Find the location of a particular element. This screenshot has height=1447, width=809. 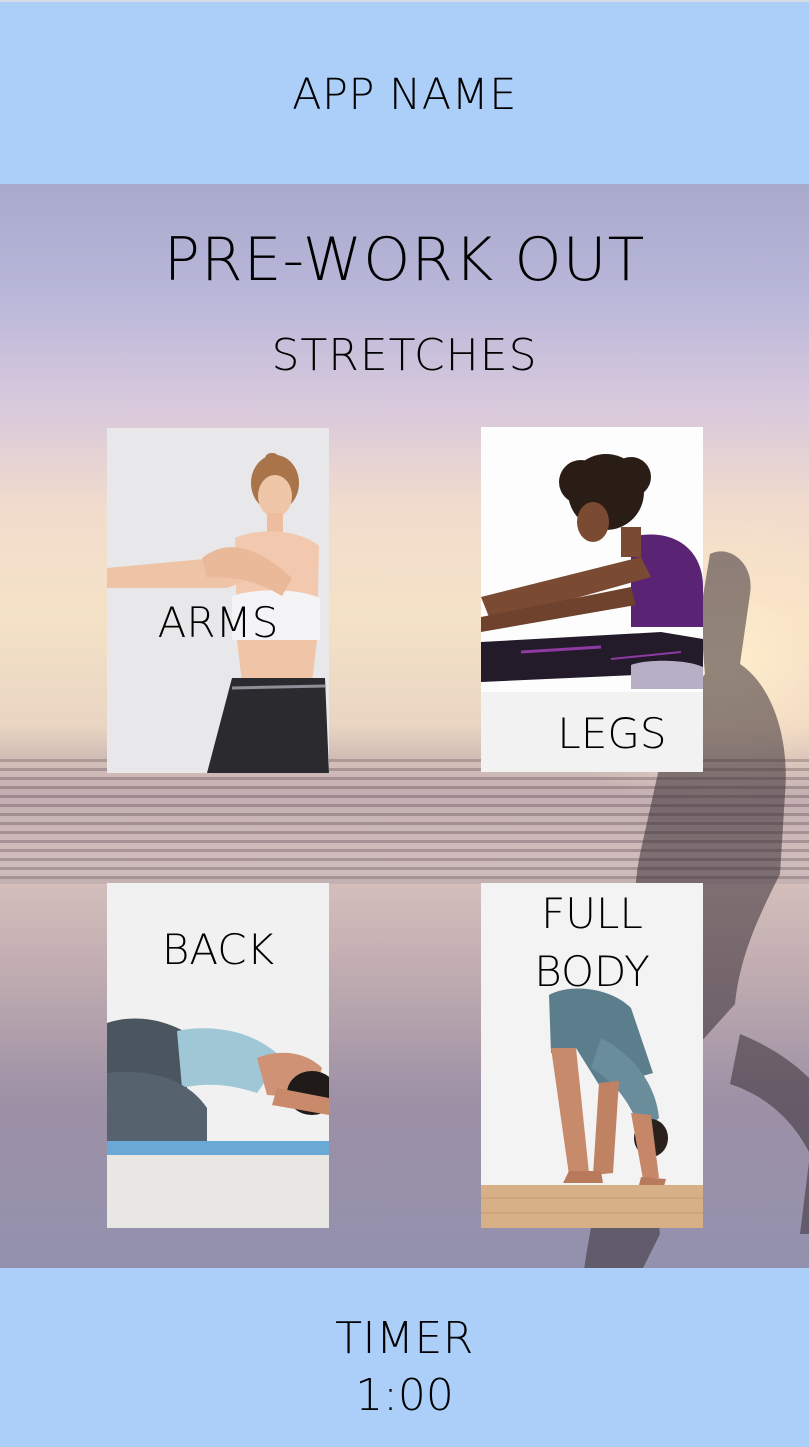

legs-card-label: LEGS is located at coordinates (612, 733).